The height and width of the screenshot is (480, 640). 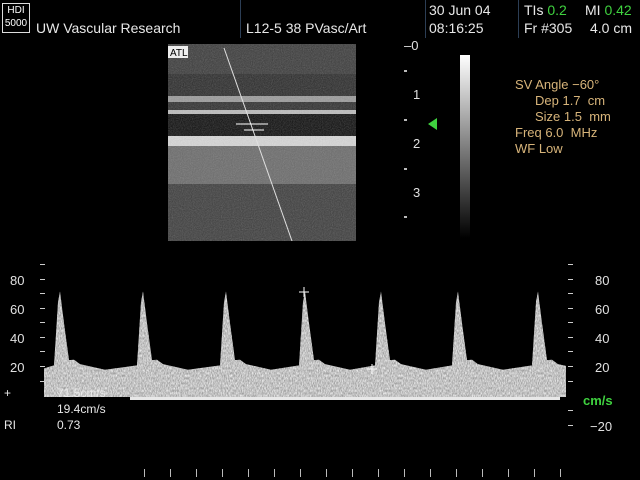 I want to click on time-scale-ticks, so click(x=352, y=473).